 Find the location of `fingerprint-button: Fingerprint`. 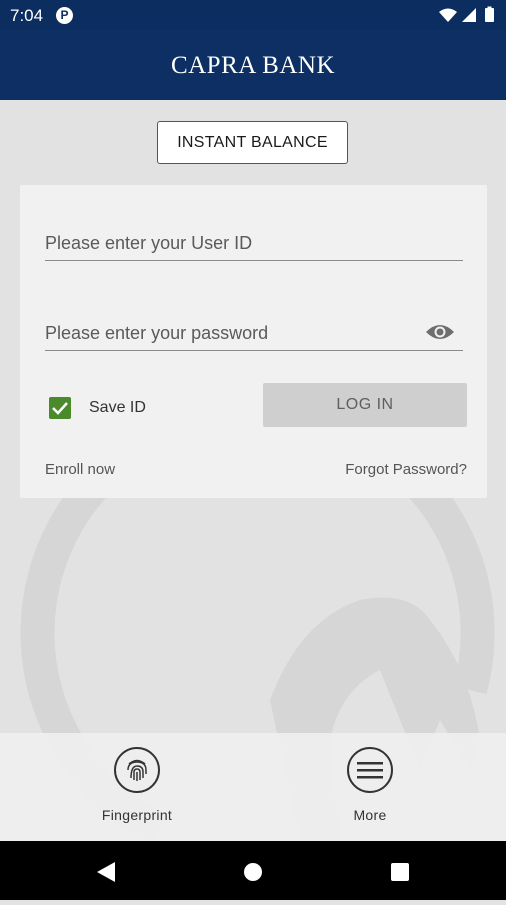

fingerprint-button: Fingerprint is located at coordinates (137, 785).